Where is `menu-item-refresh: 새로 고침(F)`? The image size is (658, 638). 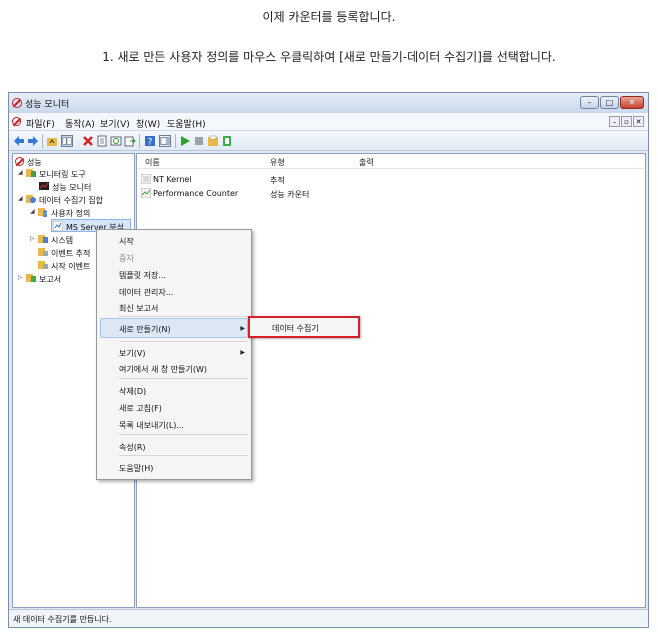
menu-item-refresh: 새로 고침(F) is located at coordinates (140, 408).